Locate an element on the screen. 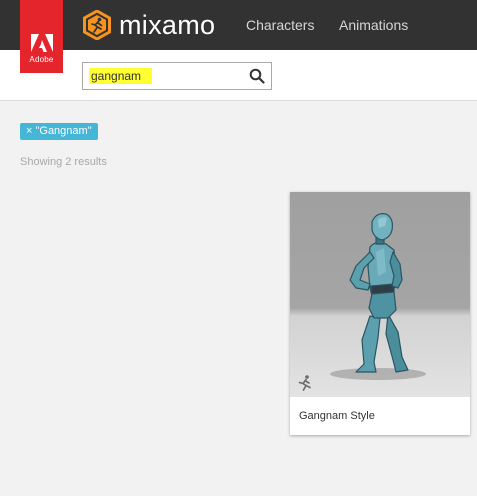 The height and width of the screenshot is (496, 477). animation-card-title: Gangnam Style is located at coordinates (337, 416).